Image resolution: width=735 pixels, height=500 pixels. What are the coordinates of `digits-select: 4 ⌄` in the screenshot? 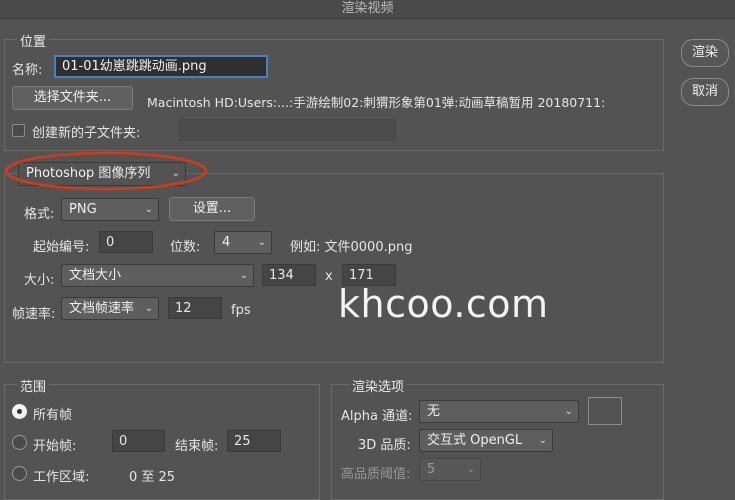 It's located at (243, 242).